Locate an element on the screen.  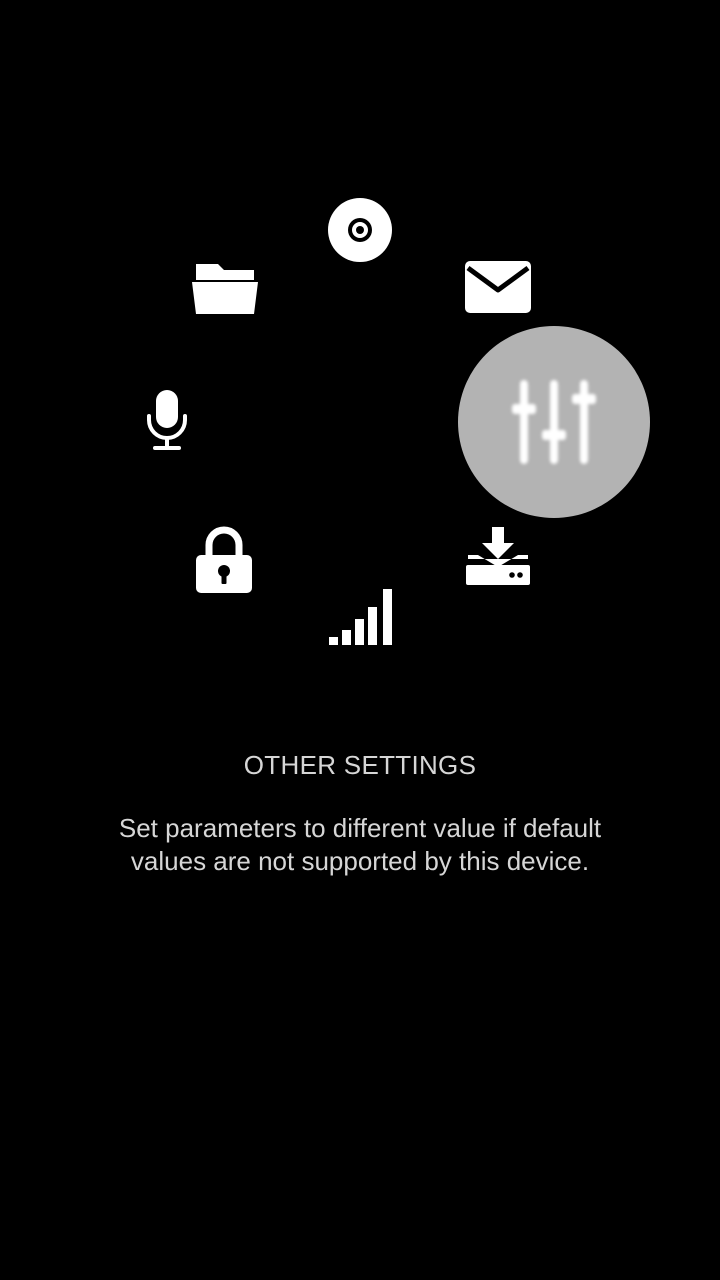
folder-icon is located at coordinates (225, 288).